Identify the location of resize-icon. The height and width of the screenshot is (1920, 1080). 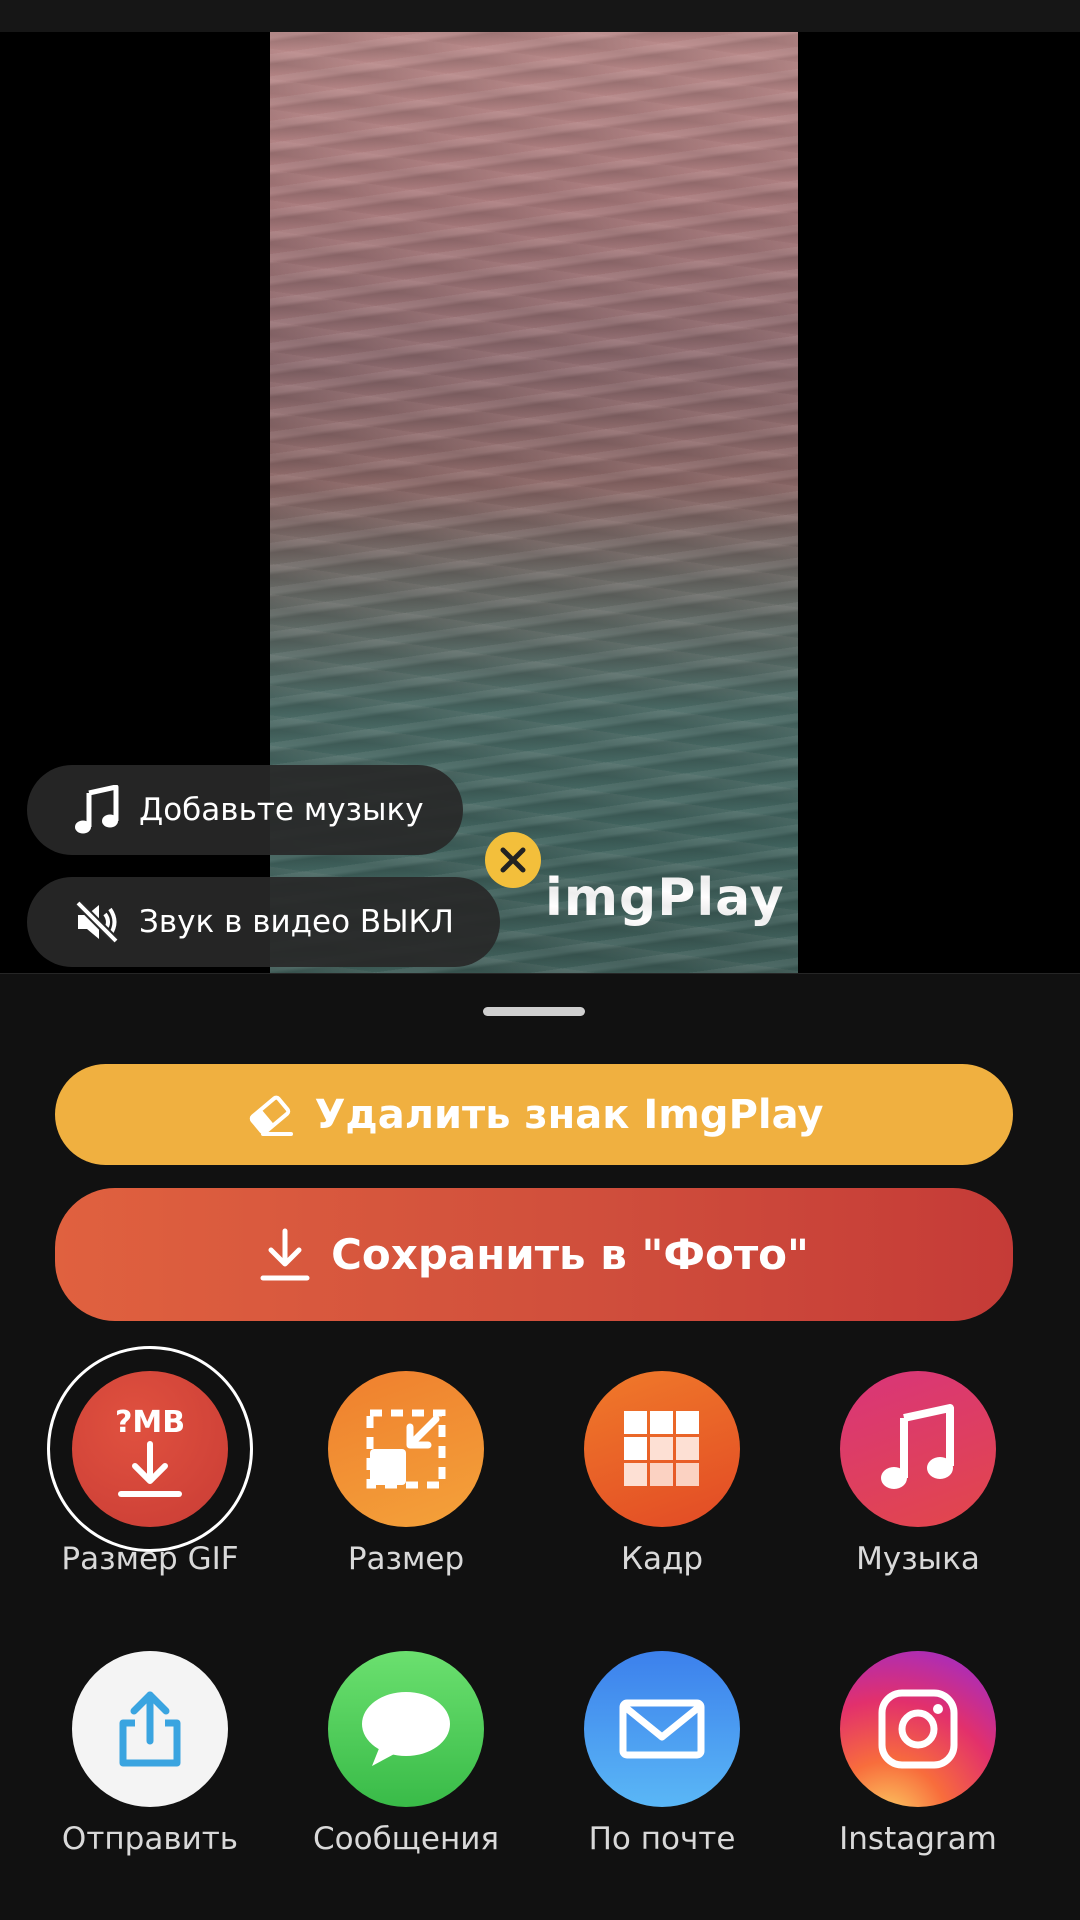
(406, 1449).